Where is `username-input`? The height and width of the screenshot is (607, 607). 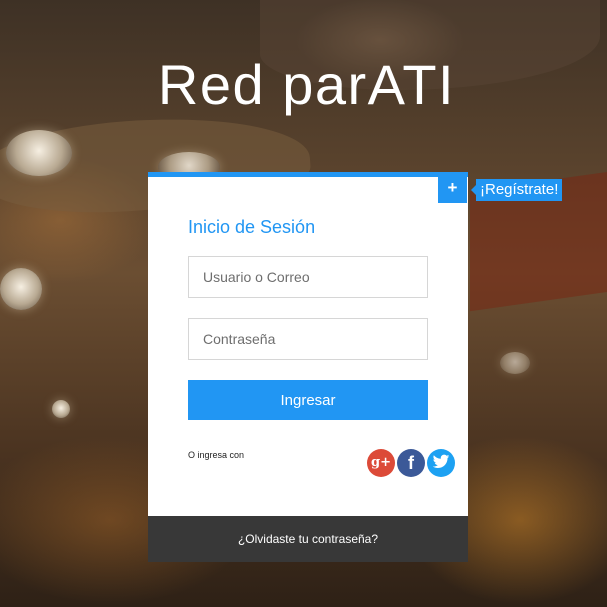 username-input is located at coordinates (308, 277).